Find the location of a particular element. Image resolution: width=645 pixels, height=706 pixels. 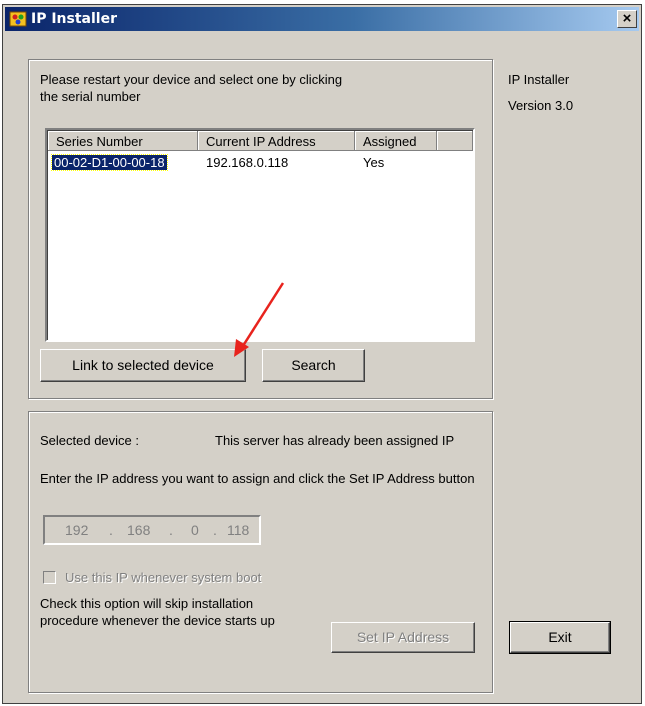

set-ip-address-button: Set IP Address is located at coordinates (403, 637).